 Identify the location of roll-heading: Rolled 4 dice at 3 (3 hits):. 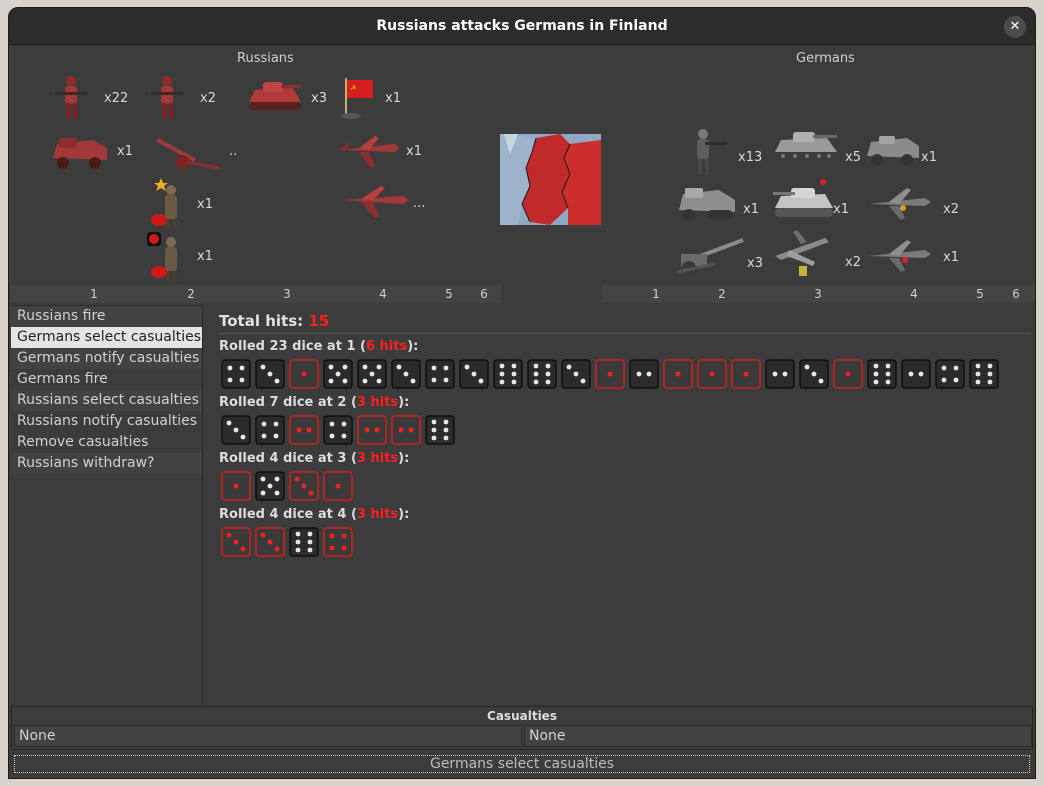
(625, 458).